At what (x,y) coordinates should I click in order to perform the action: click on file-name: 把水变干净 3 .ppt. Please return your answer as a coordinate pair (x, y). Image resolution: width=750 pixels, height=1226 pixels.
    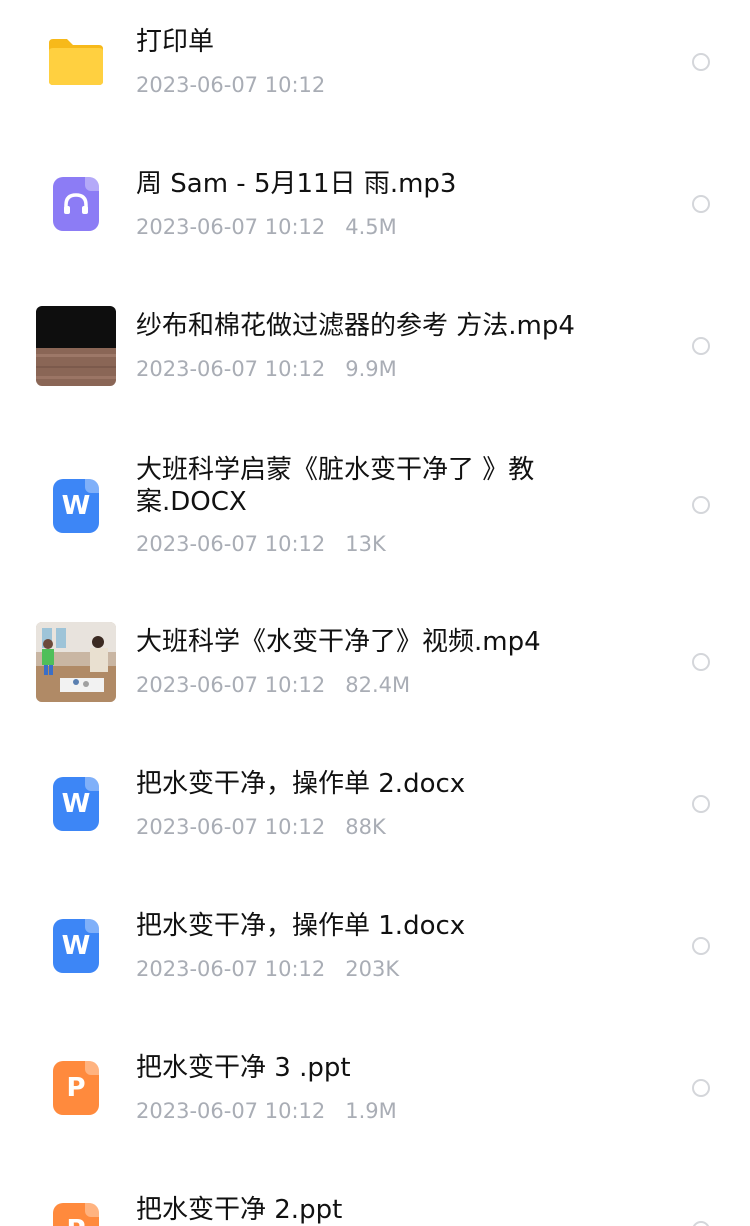
    Looking at the image, I should click on (243, 1068).